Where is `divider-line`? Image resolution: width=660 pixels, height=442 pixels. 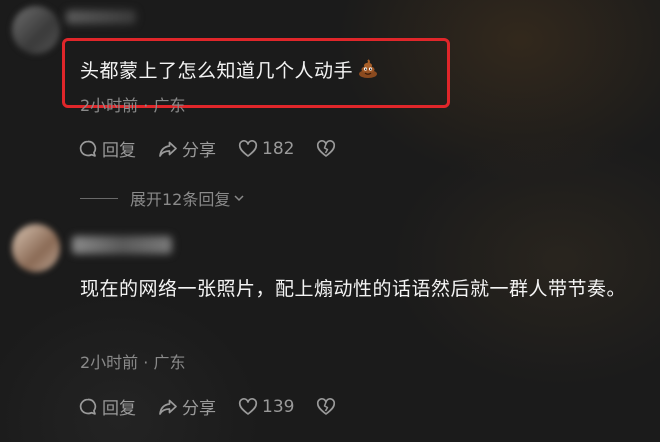
divider-line is located at coordinates (99, 198).